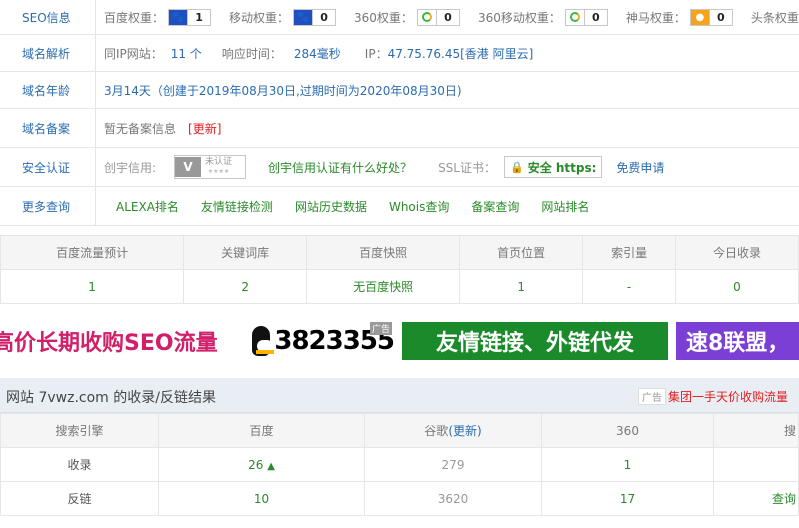 This screenshot has height=528, width=799. What do you see at coordinates (461, 53) in the screenshot?
I see `ip-link: 47.75.76.45[香港 阿里云]` at bounding box center [461, 53].